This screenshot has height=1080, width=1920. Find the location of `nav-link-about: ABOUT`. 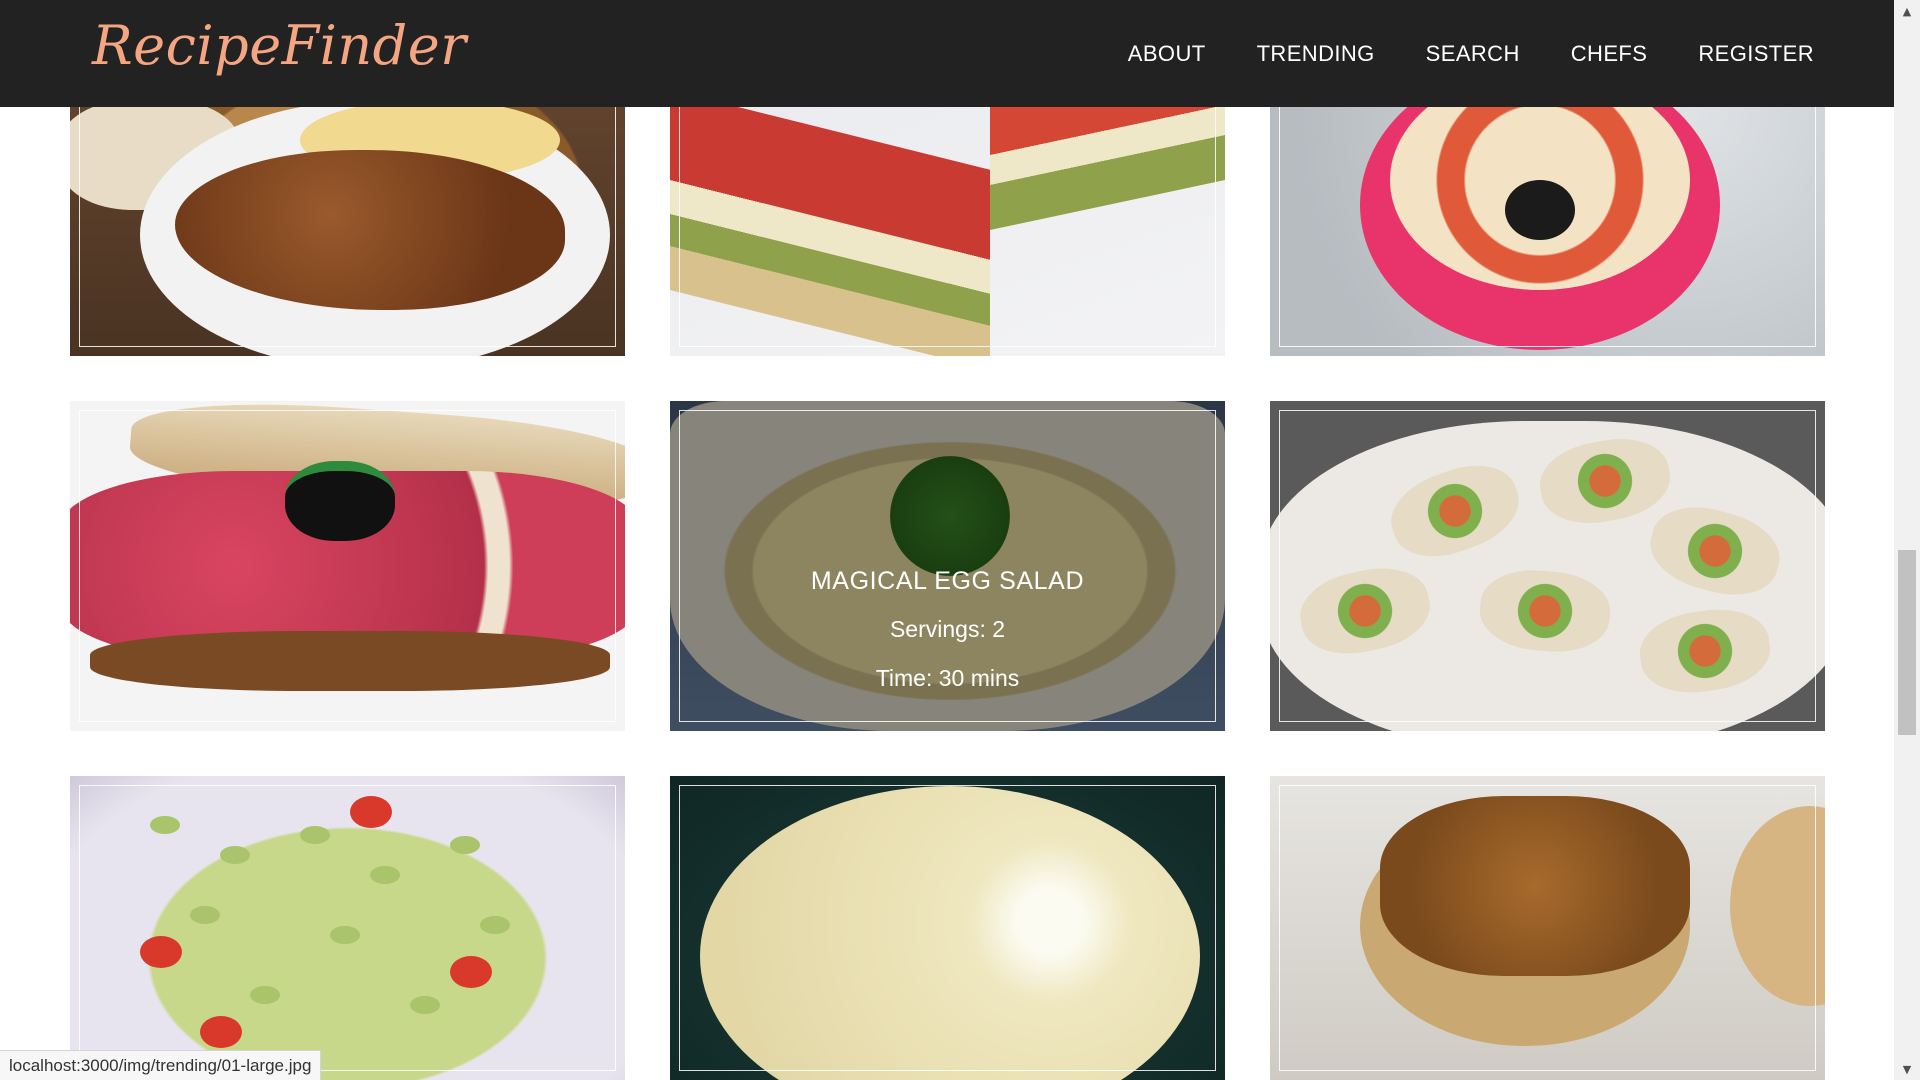

nav-link-about: ABOUT is located at coordinates (1167, 54).